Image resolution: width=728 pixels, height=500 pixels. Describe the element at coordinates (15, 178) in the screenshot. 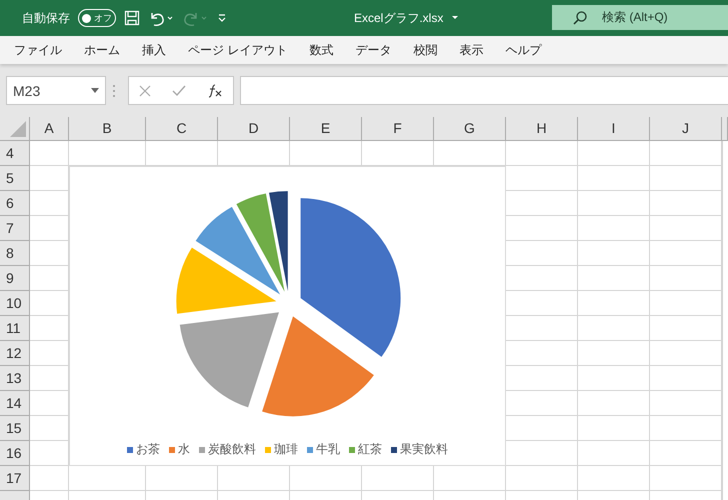

I see `row-header: 5` at that location.